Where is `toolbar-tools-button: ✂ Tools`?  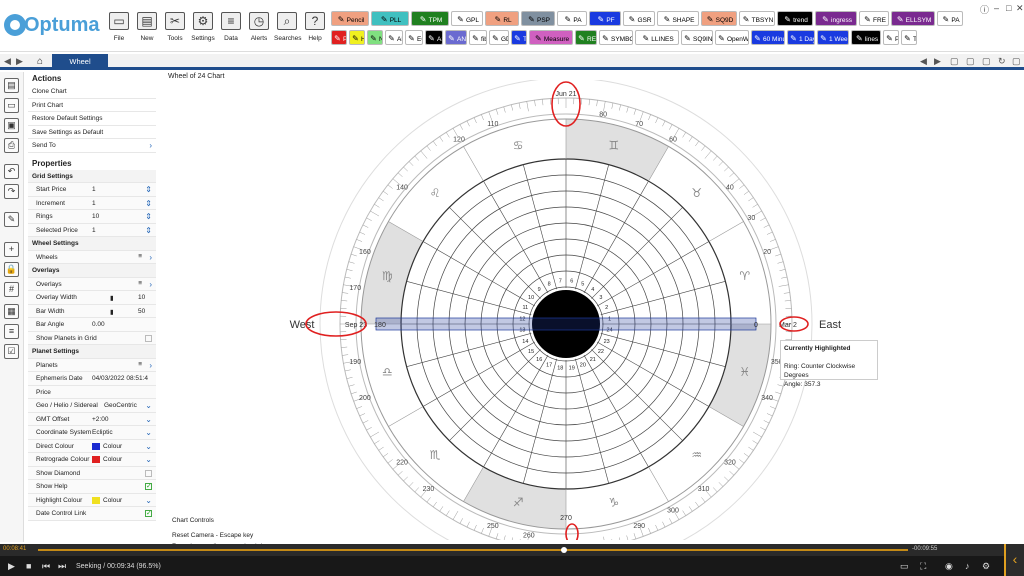
toolbar-tools-button: ✂ Tools is located at coordinates (175, 31).